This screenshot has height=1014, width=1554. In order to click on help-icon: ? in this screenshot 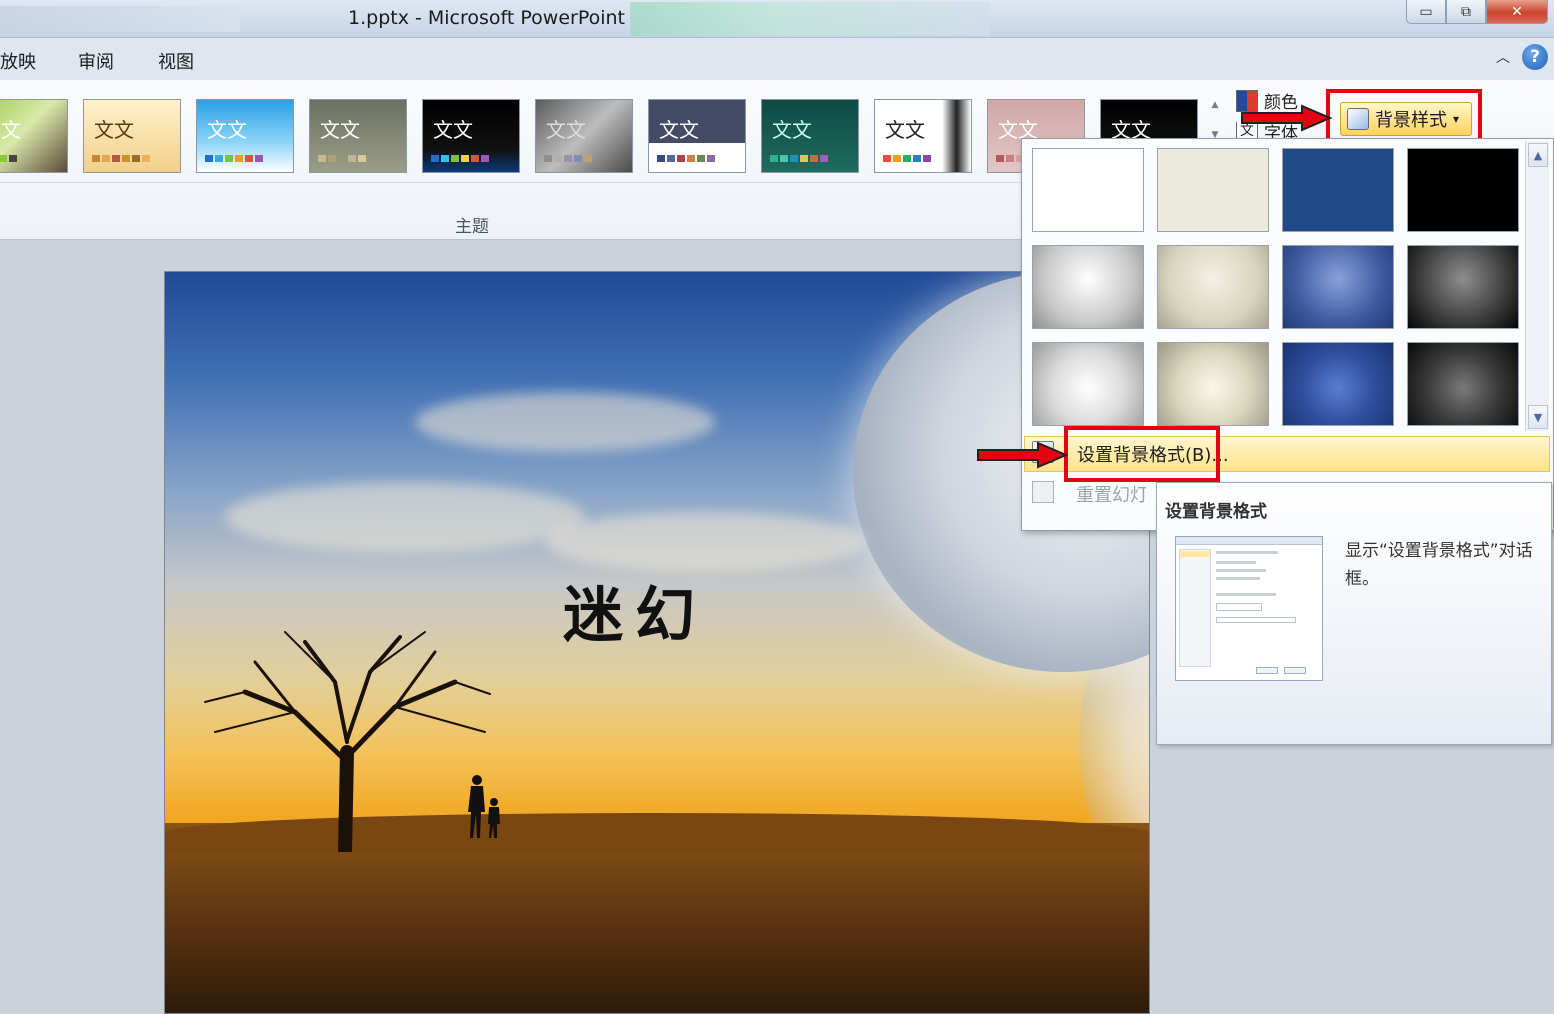, I will do `click(1535, 57)`.